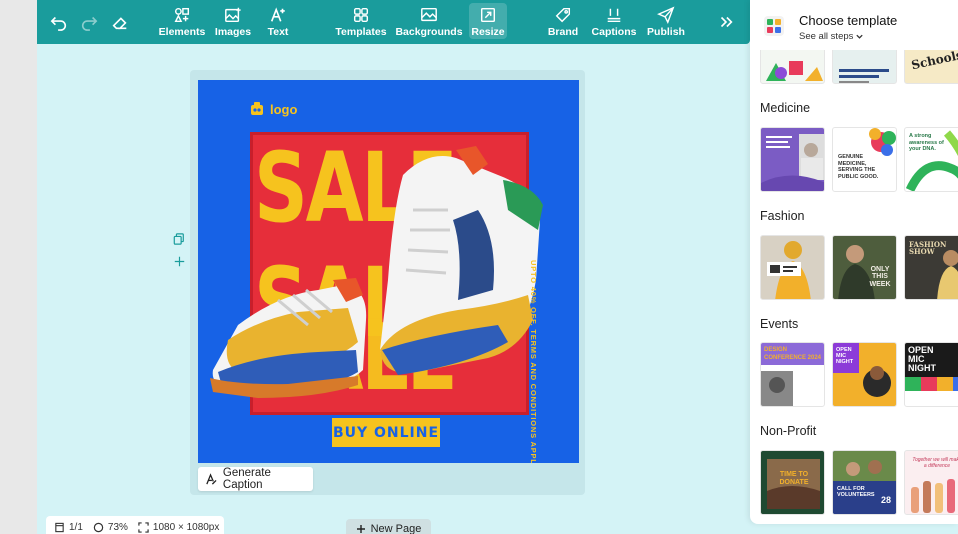 The image size is (958, 534). Describe the element at coordinates (59, 22) in the screenshot. I see `undo-icon` at that location.